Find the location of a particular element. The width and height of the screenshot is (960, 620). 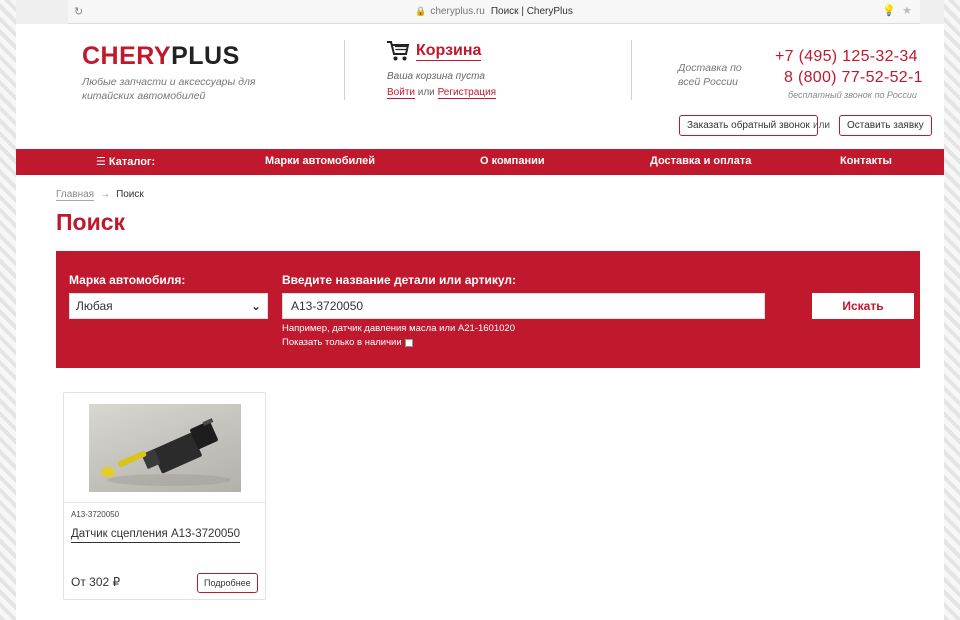

callback-request-button: Заказать обратный звонок is located at coordinates (748, 125).